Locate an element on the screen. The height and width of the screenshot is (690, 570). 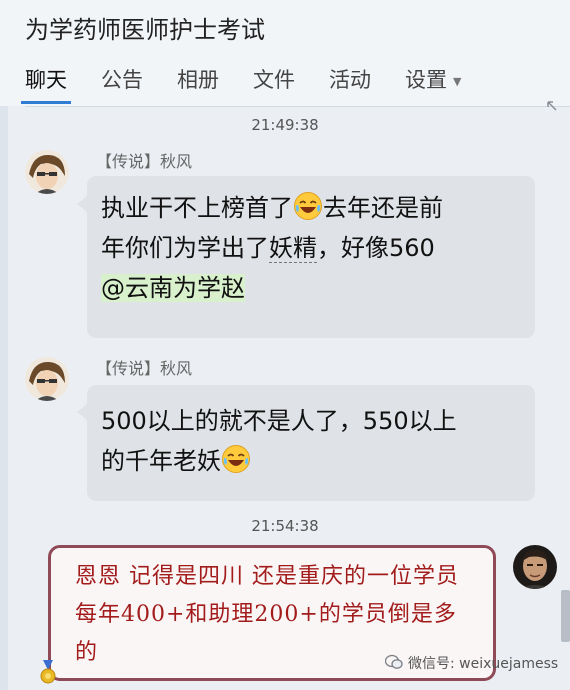
tab-activities: 活动 is located at coordinates (350, 79).